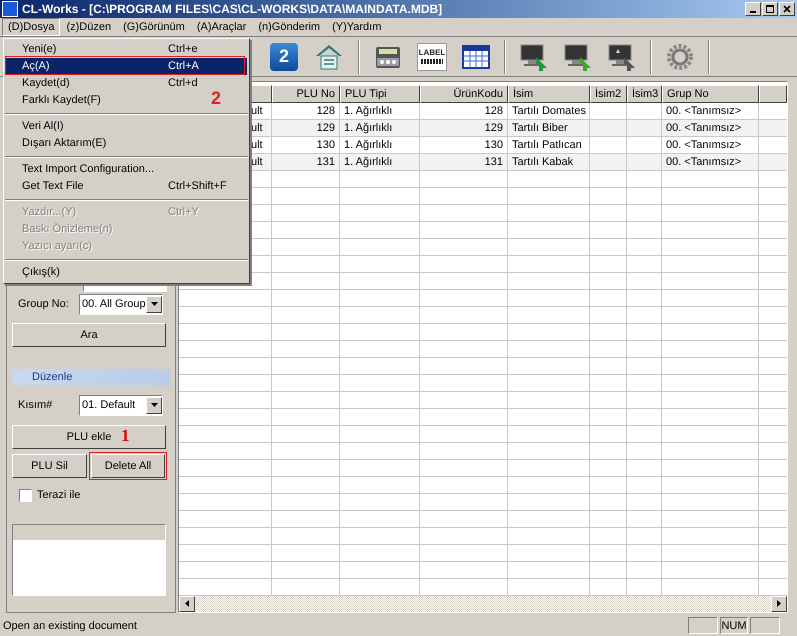 The image size is (797, 636). I want to click on grid-icon, so click(476, 56).